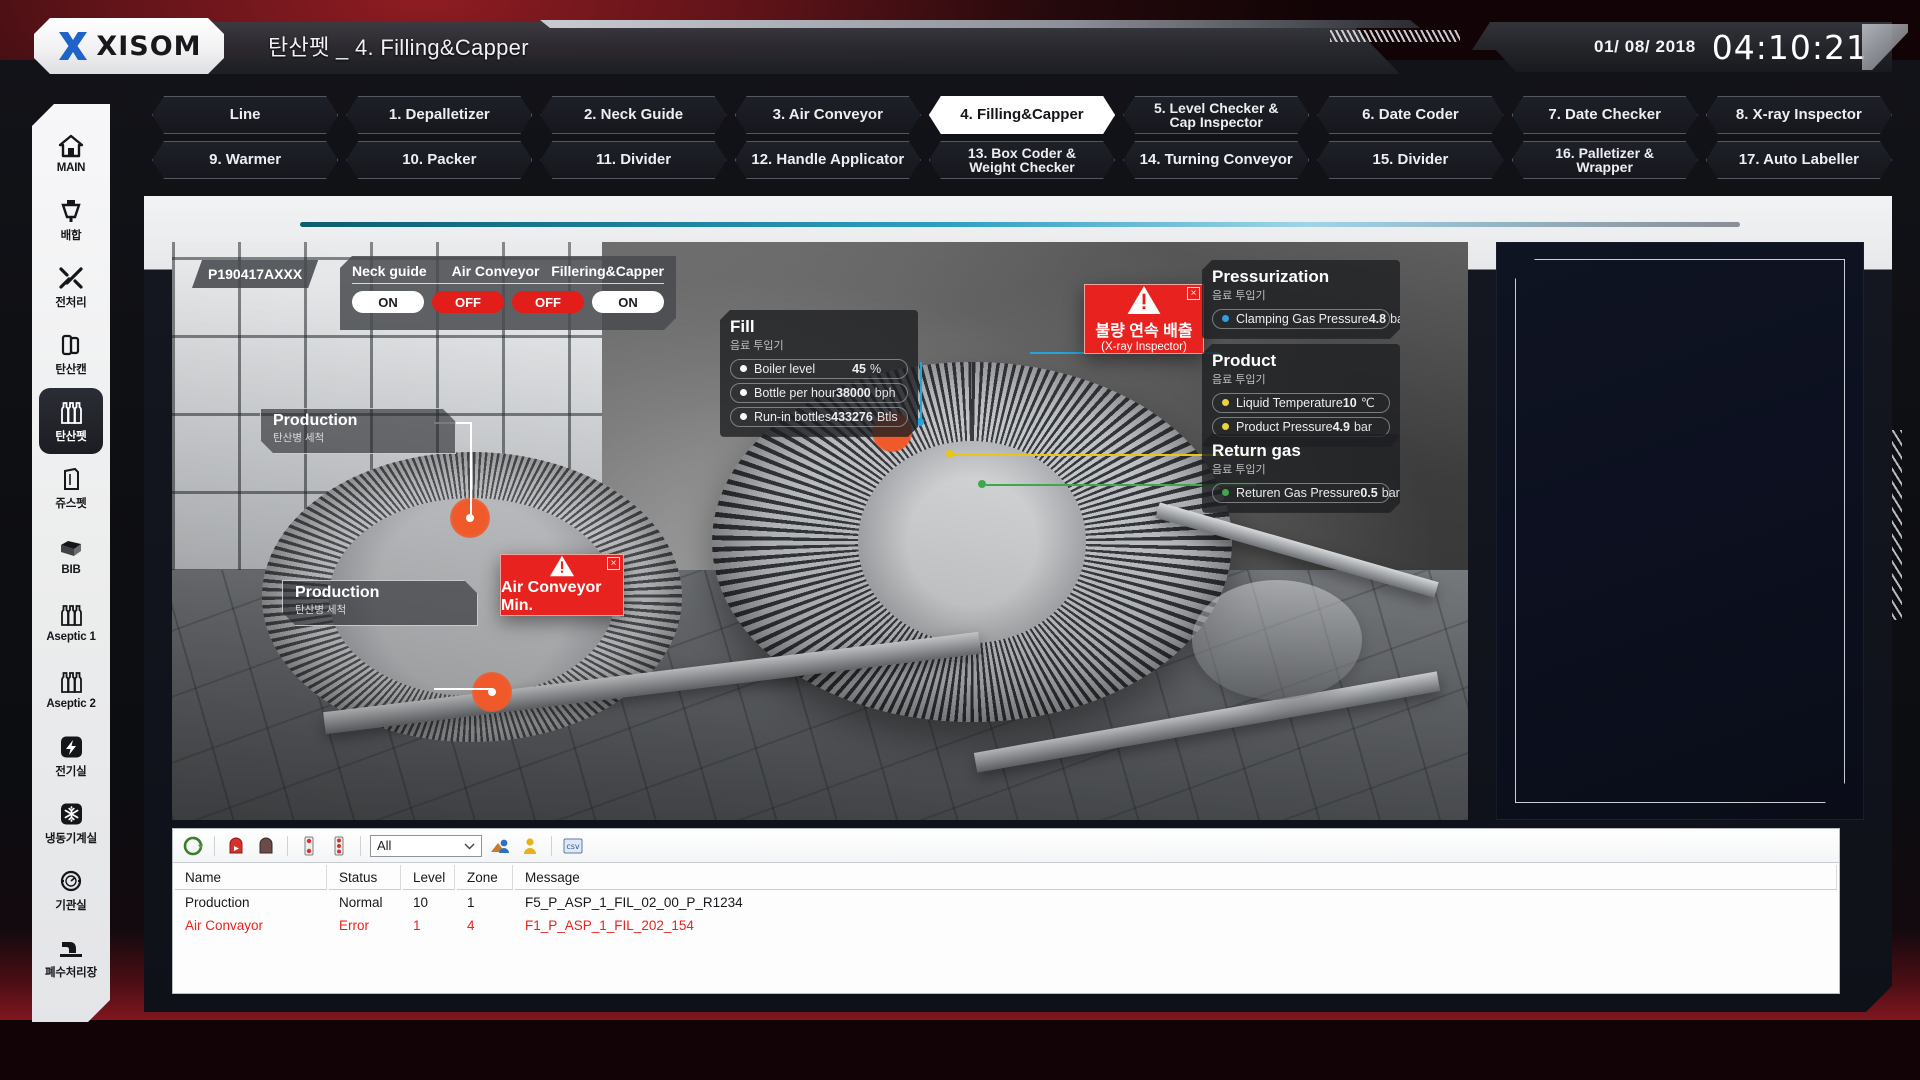 This screenshot has height=1080, width=1920. I want to click on log-filter-select: All, so click(426, 845).